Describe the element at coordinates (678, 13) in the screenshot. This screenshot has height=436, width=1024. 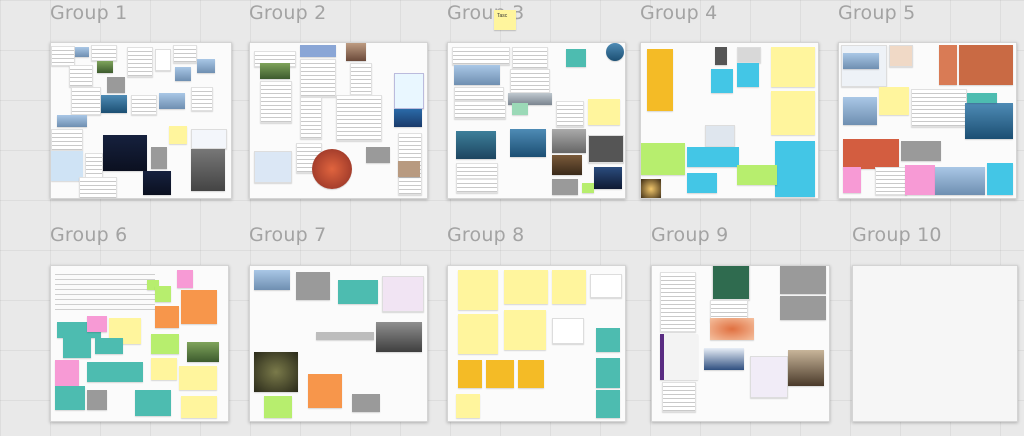
I see `frame-title-group-4: Group 4` at that location.